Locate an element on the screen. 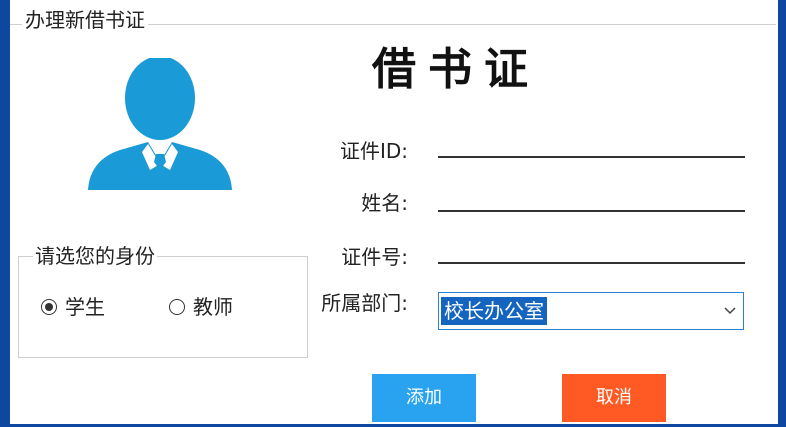 The height and width of the screenshot is (427, 786). radio-student-label: 学生 is located at coordinates (85, 307).